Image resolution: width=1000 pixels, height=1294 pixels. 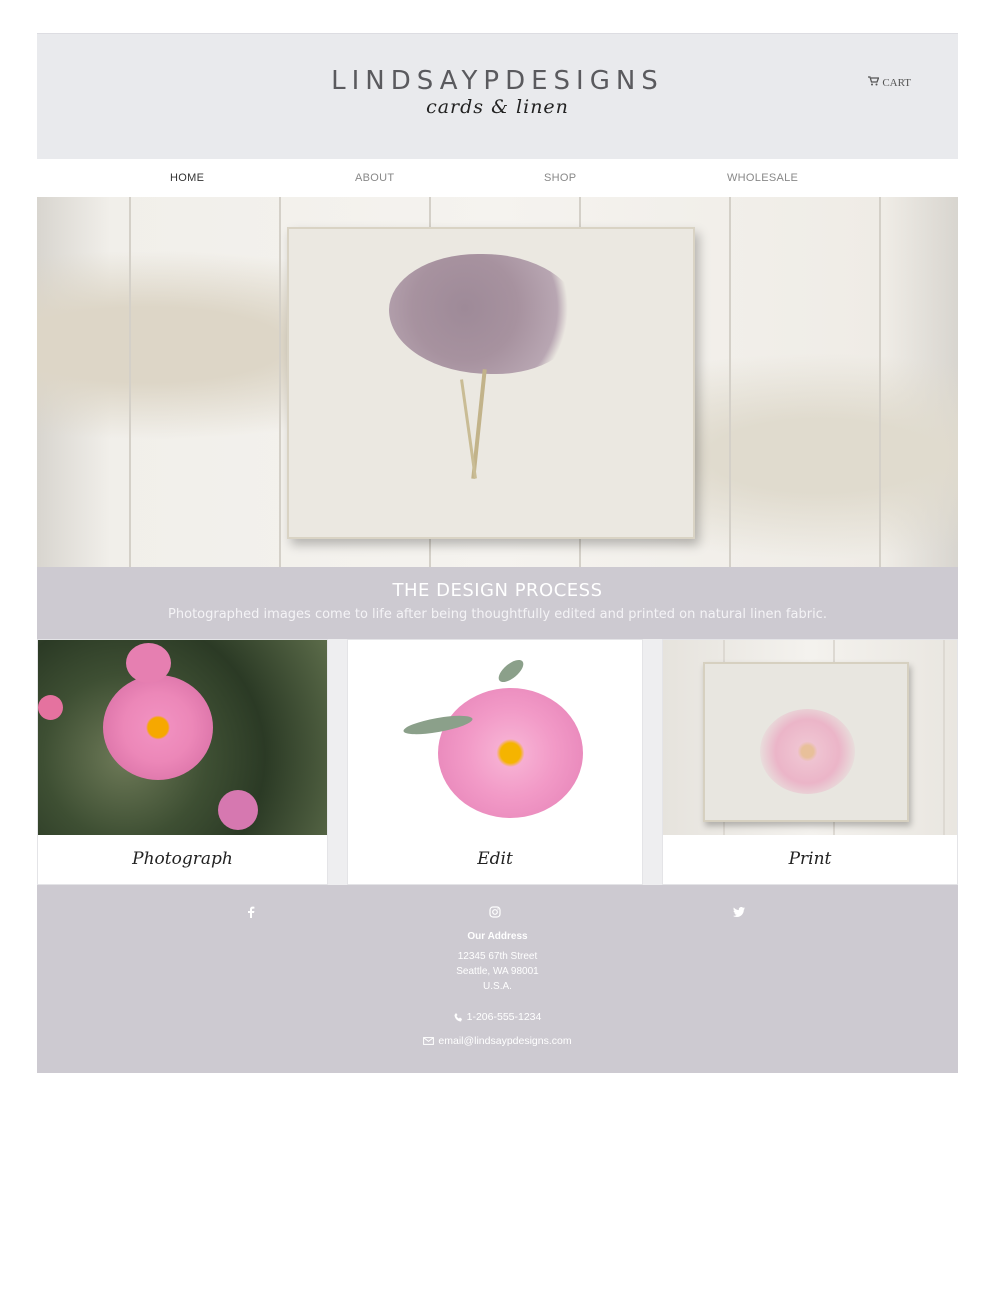 What do you see at coordinates (187, 178) in the screenshot?
I see `nav-item-home: HOME` at bounding box center [187, 178].